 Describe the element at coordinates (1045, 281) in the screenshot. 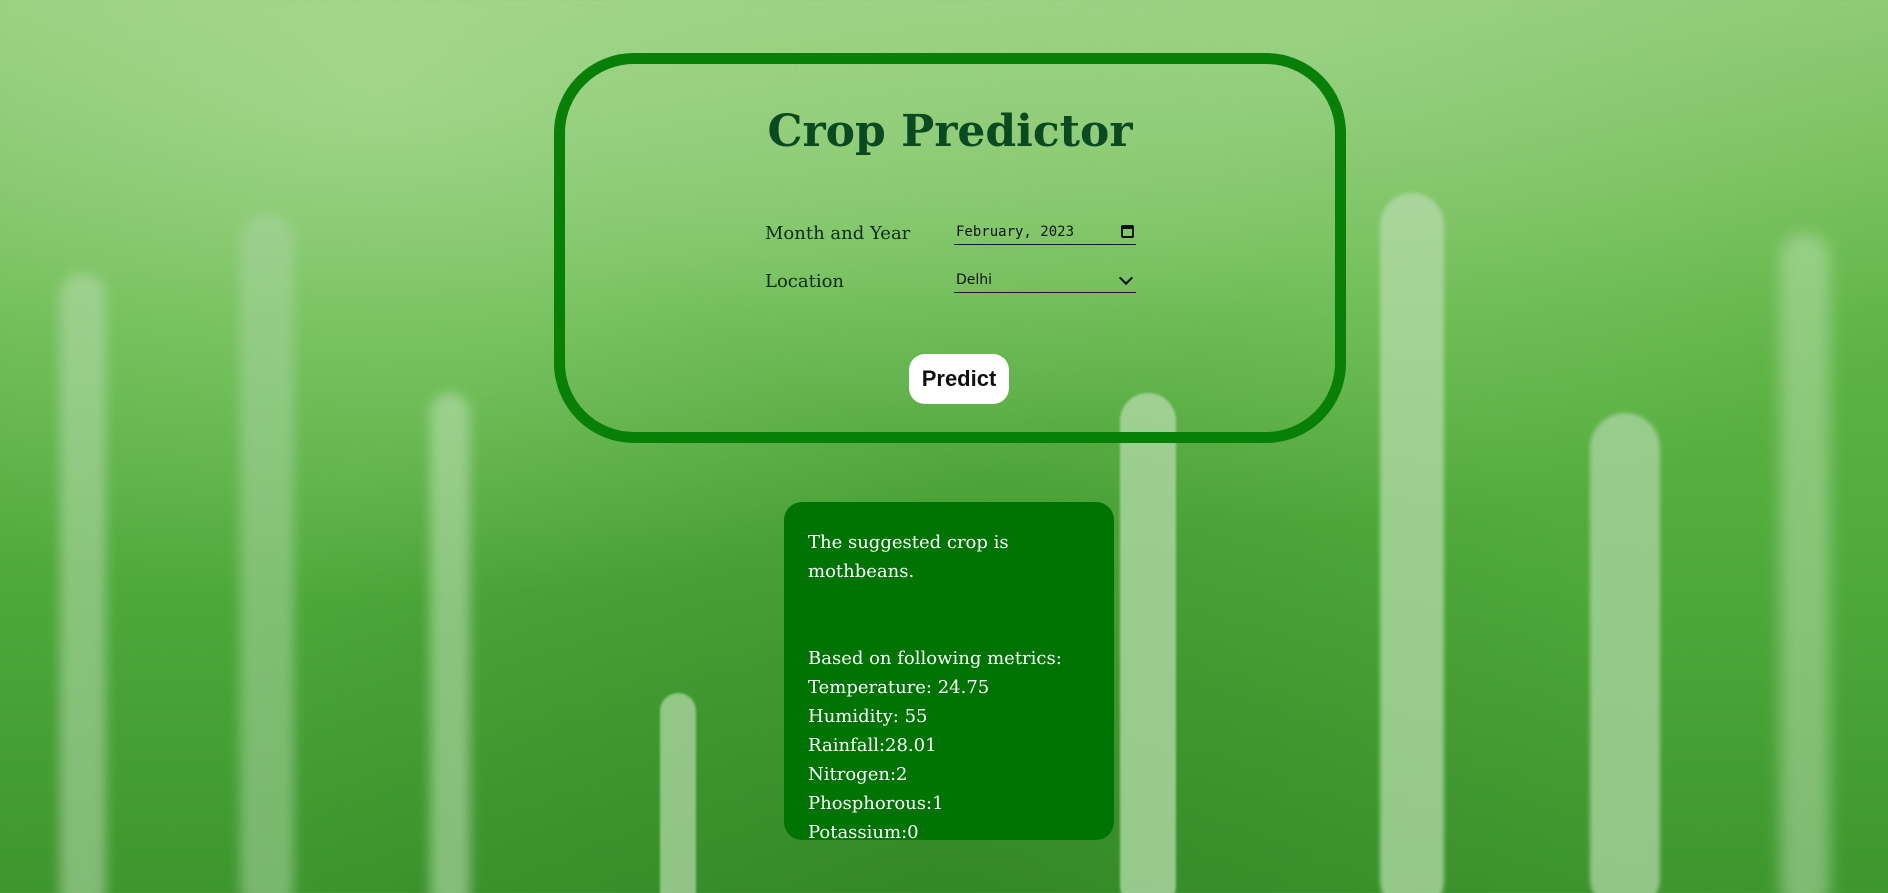

I see `location-select: Delhi` at that location.